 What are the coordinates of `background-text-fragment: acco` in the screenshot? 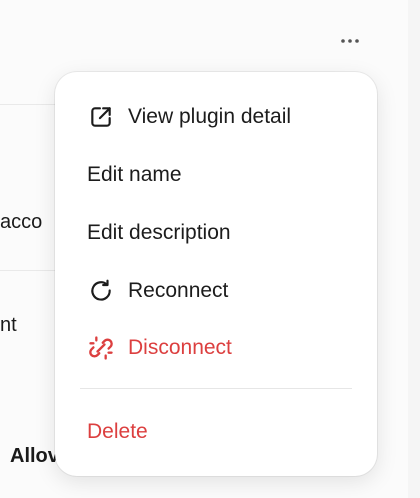 It's located at (21, 222).